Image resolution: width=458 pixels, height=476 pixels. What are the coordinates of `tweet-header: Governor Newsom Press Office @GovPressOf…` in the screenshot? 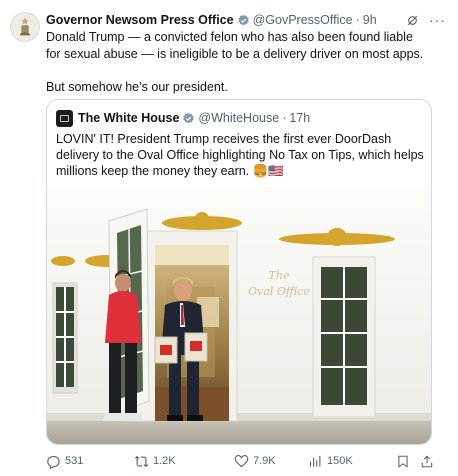 It's located at (246, 20).